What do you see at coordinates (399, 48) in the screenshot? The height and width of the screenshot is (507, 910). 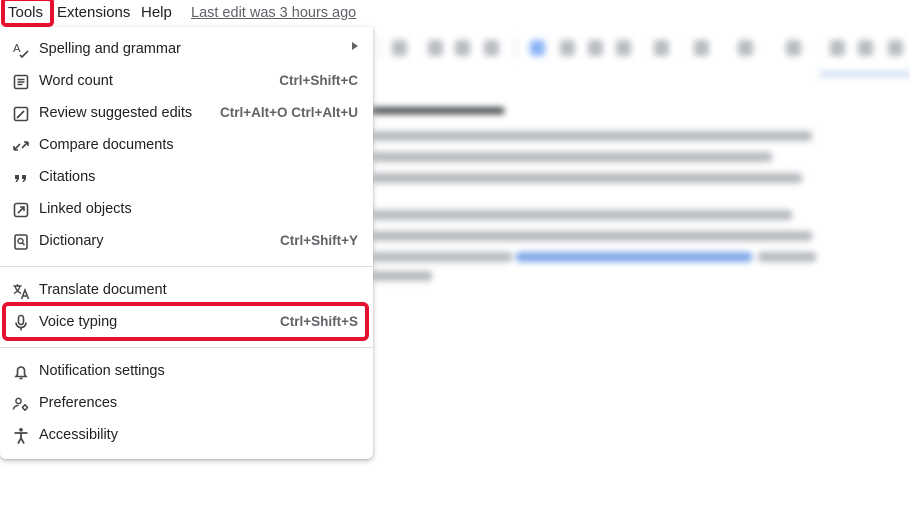 I see `paint-format-icon` at bounding box center [399, 48].